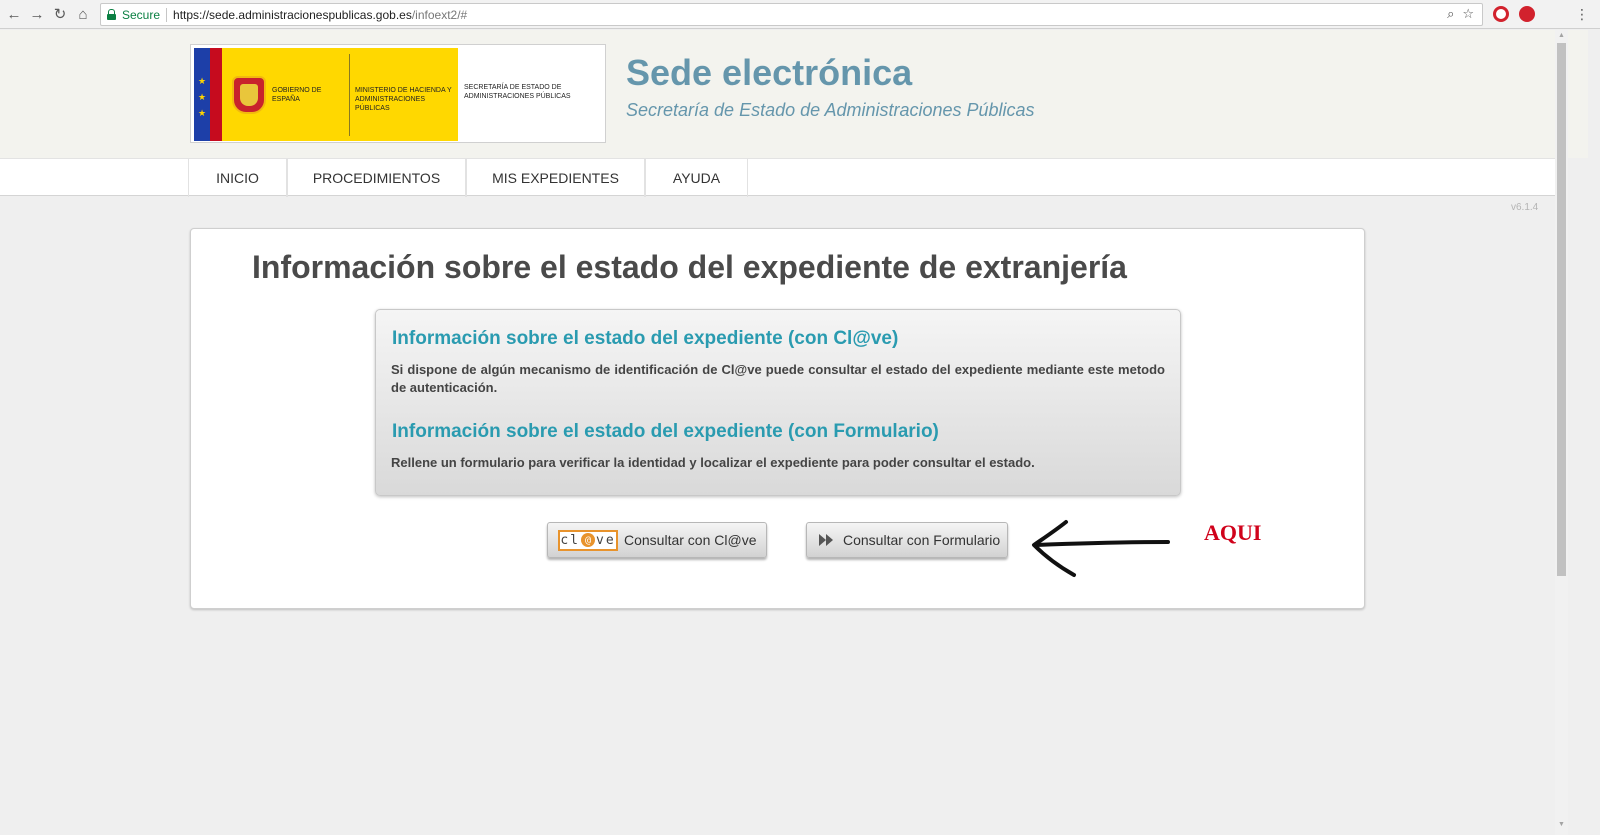 The height and width of the screenshot is (835, 1600). Describe the element at coordinates (555, 178) in the screenshot. I see `nav-item-mis-expedientes: MIS EXPEDIENTES` at that location.